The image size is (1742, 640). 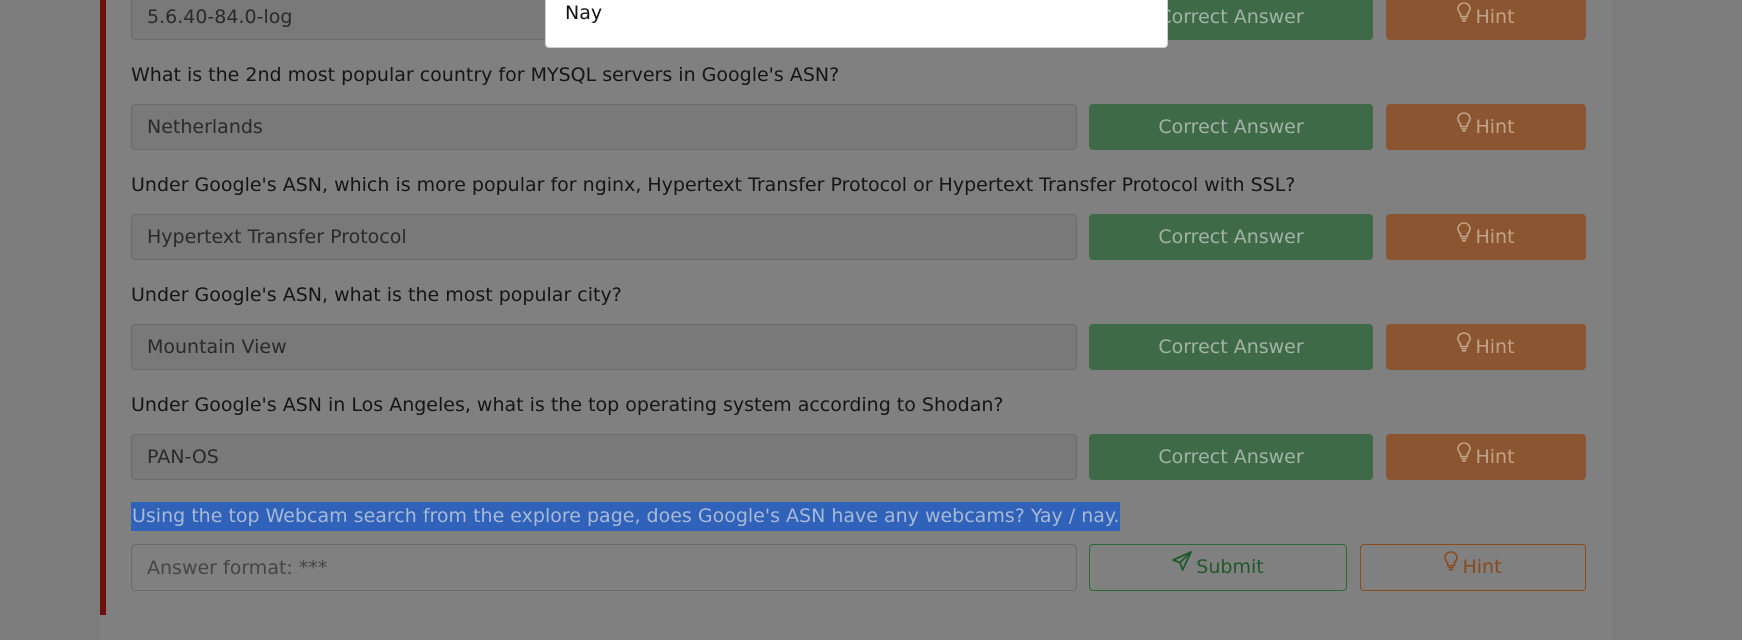 What do you see at coordinates (856, 24) in the screenshot?
I see `autocomplete-popup: Nay` at bounding box center [856, 24].